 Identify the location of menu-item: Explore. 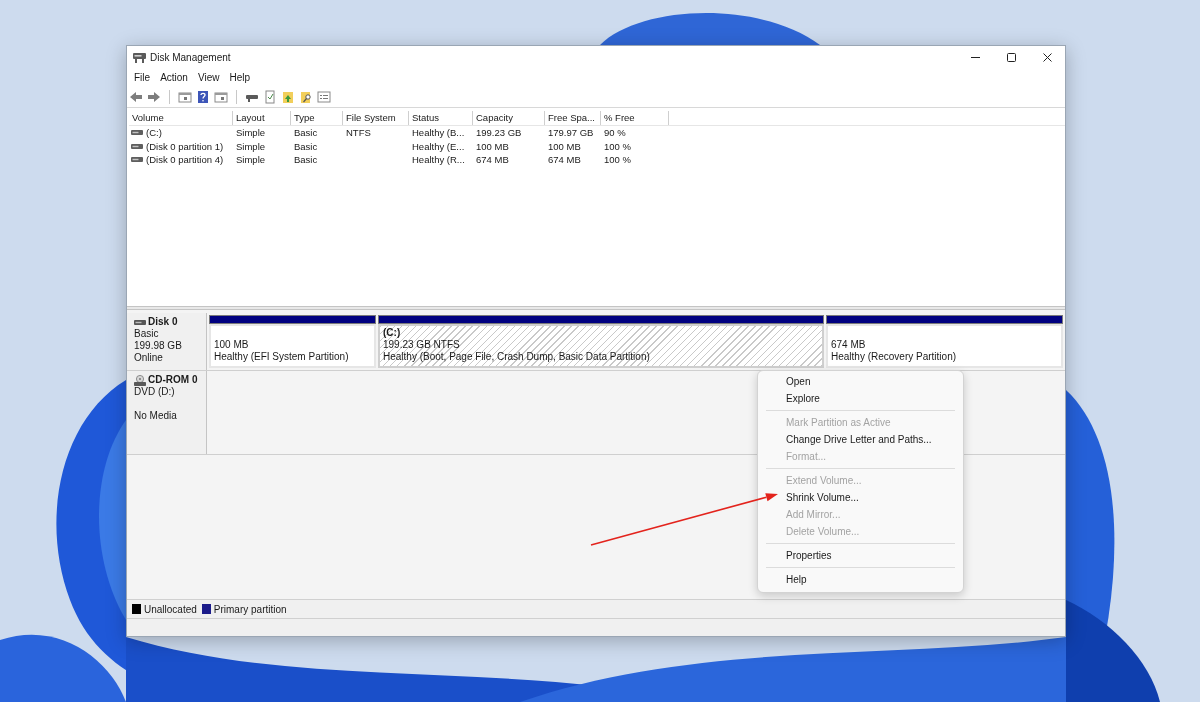
(860, 398).